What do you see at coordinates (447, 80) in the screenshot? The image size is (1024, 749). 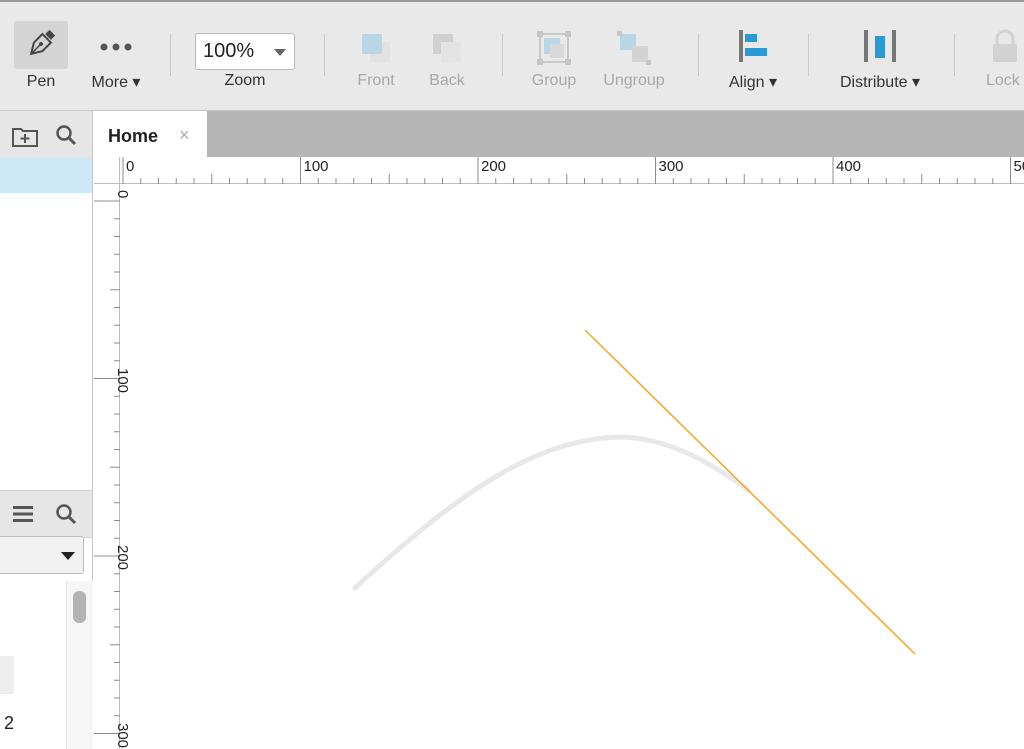 I see `back-label: Back` at bounding box center [447, 80].